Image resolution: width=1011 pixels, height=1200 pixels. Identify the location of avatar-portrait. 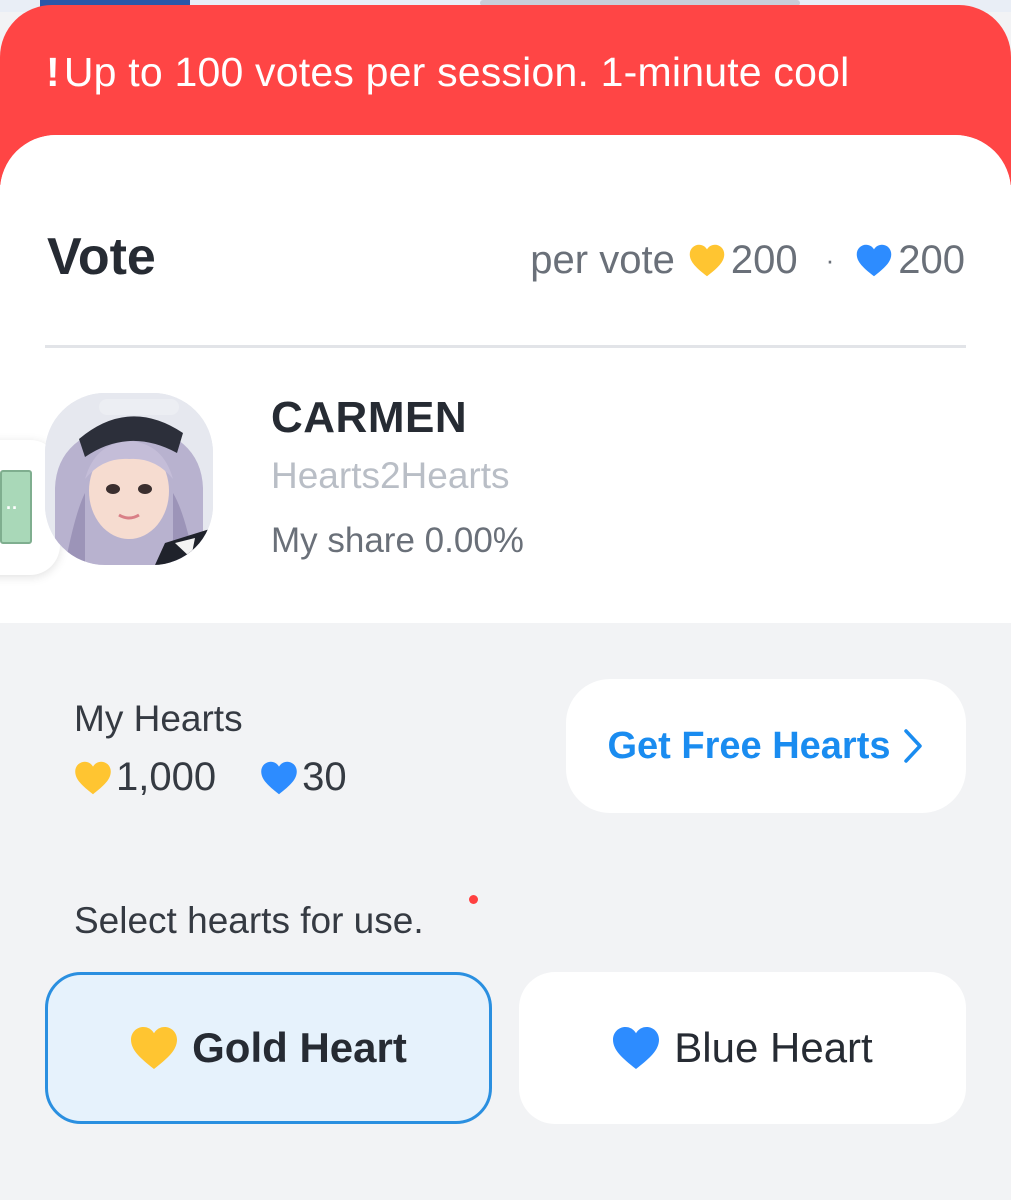
(129, 479).